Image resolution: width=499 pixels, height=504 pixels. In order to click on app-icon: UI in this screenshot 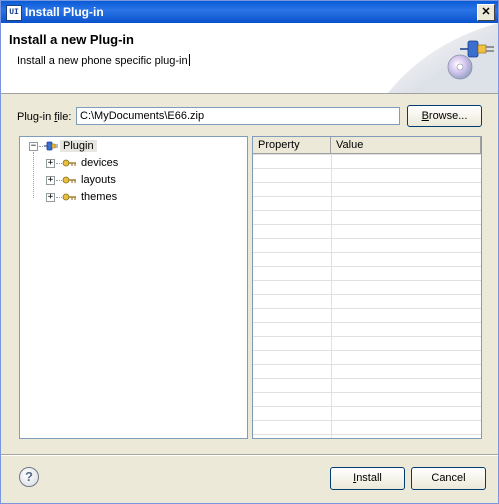, I will do `click(14, 13)`.